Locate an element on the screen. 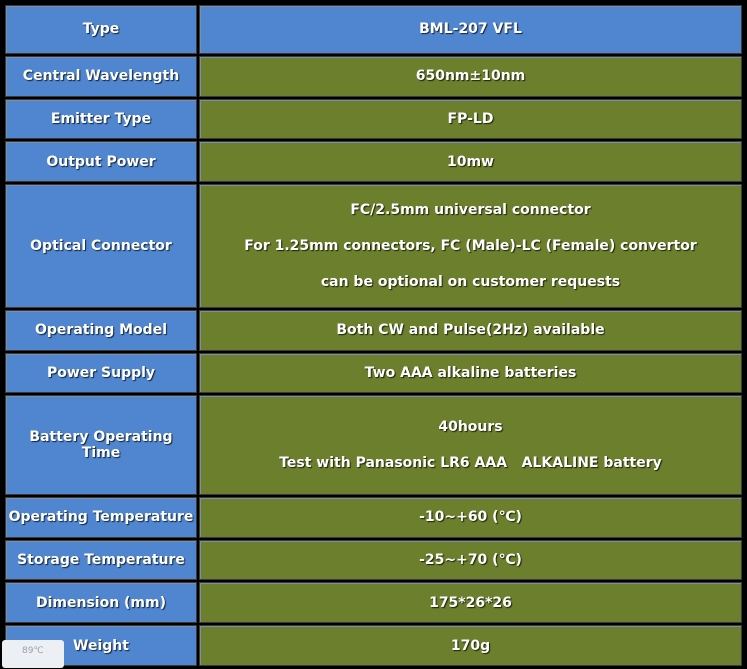 This screenshot has height=669, width=747. table-row-weight: Weight 170g is located at coordinates (373, 645).